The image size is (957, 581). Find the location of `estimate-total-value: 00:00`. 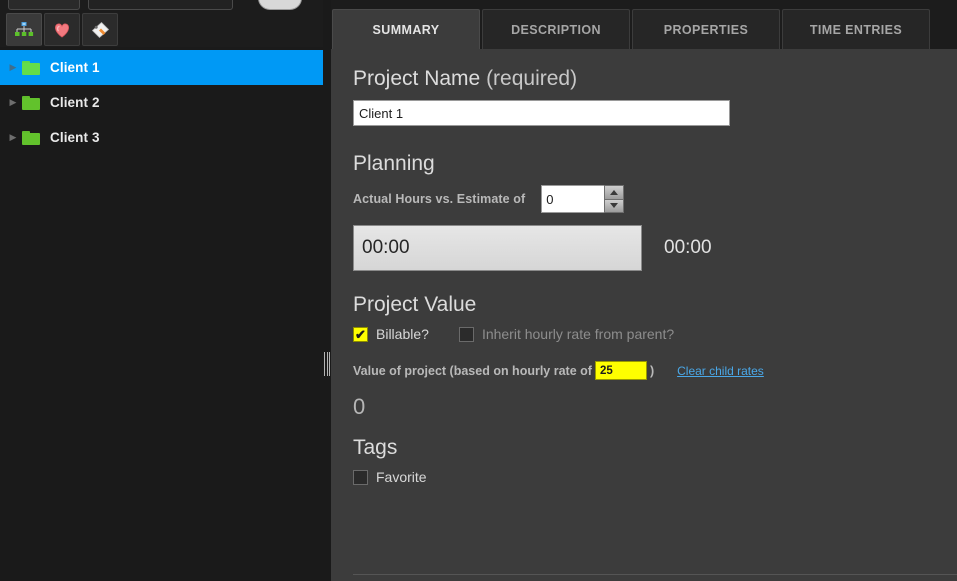

estimate-total-value: 00:00 is located at coordinates (688, 247).